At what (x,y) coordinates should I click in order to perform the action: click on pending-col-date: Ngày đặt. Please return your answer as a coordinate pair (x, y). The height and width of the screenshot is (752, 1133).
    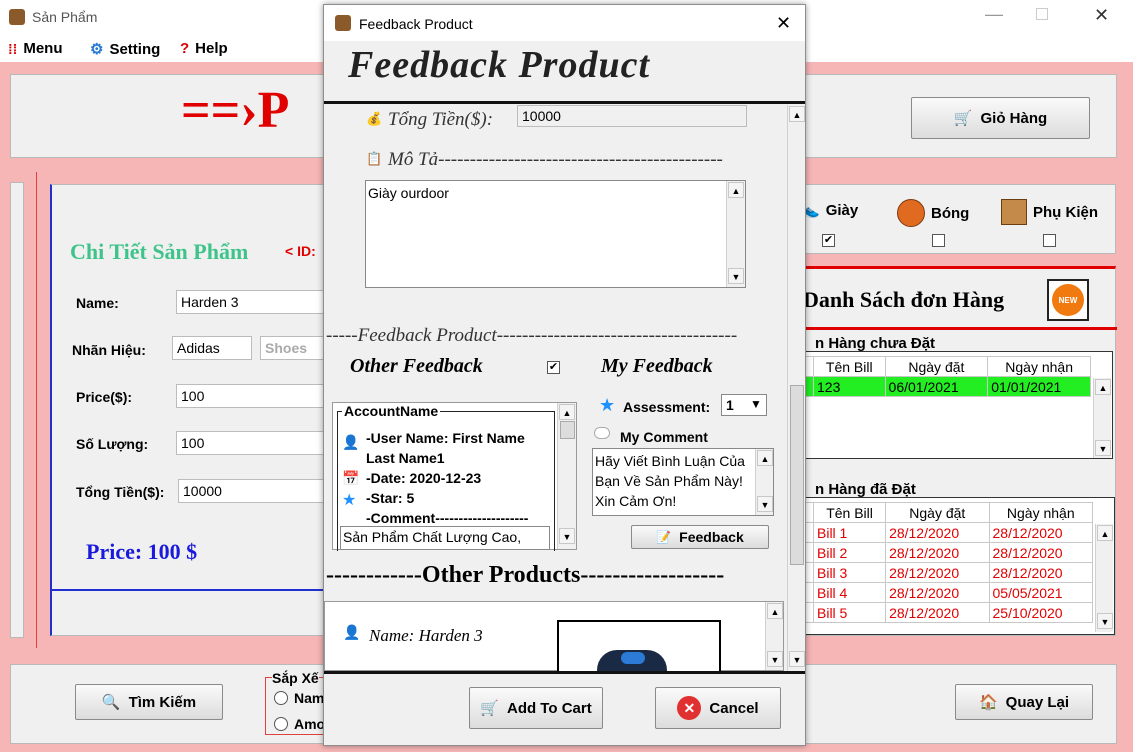
    Looking at the image, I should click on (936, 366).